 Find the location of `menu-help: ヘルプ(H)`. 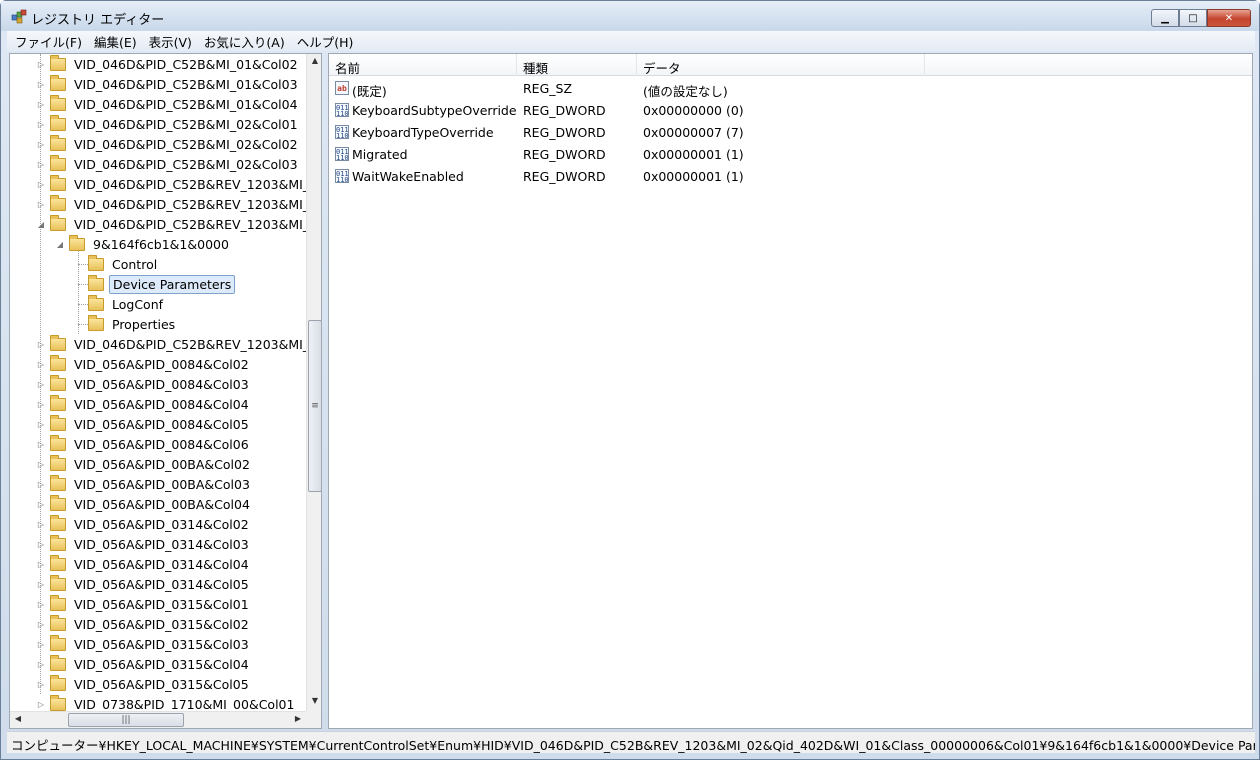

menu-help: ヘルプ(H) is located at coordinates (325, 41).